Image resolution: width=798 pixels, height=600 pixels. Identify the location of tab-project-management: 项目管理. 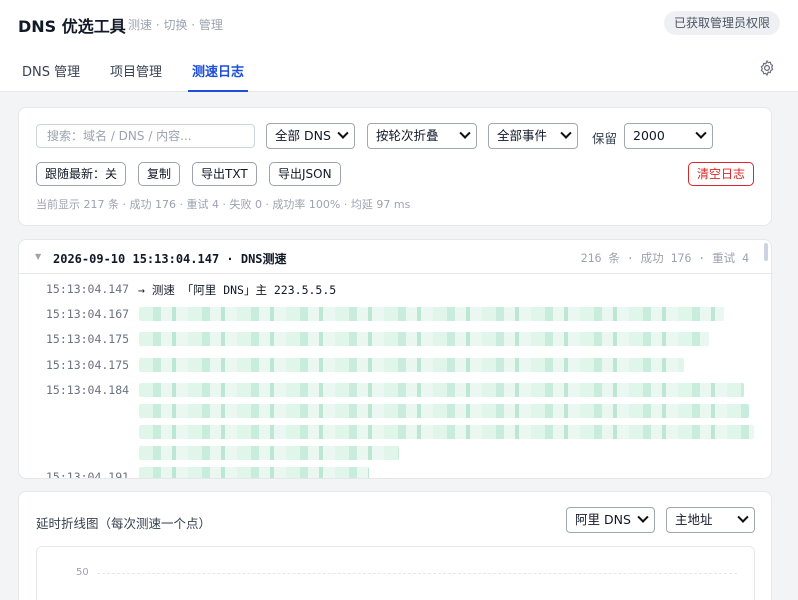
(136, 76).